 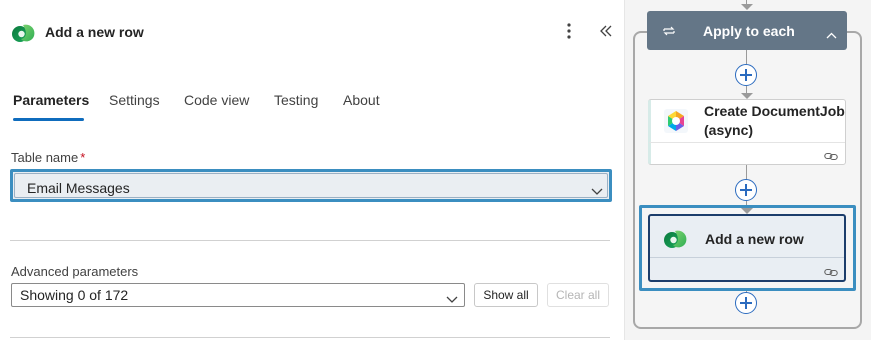 What do you see at coordinates (134, 100) in the screenshot?
I see `tab-settings: Settings` at bounding box center [134, 100].